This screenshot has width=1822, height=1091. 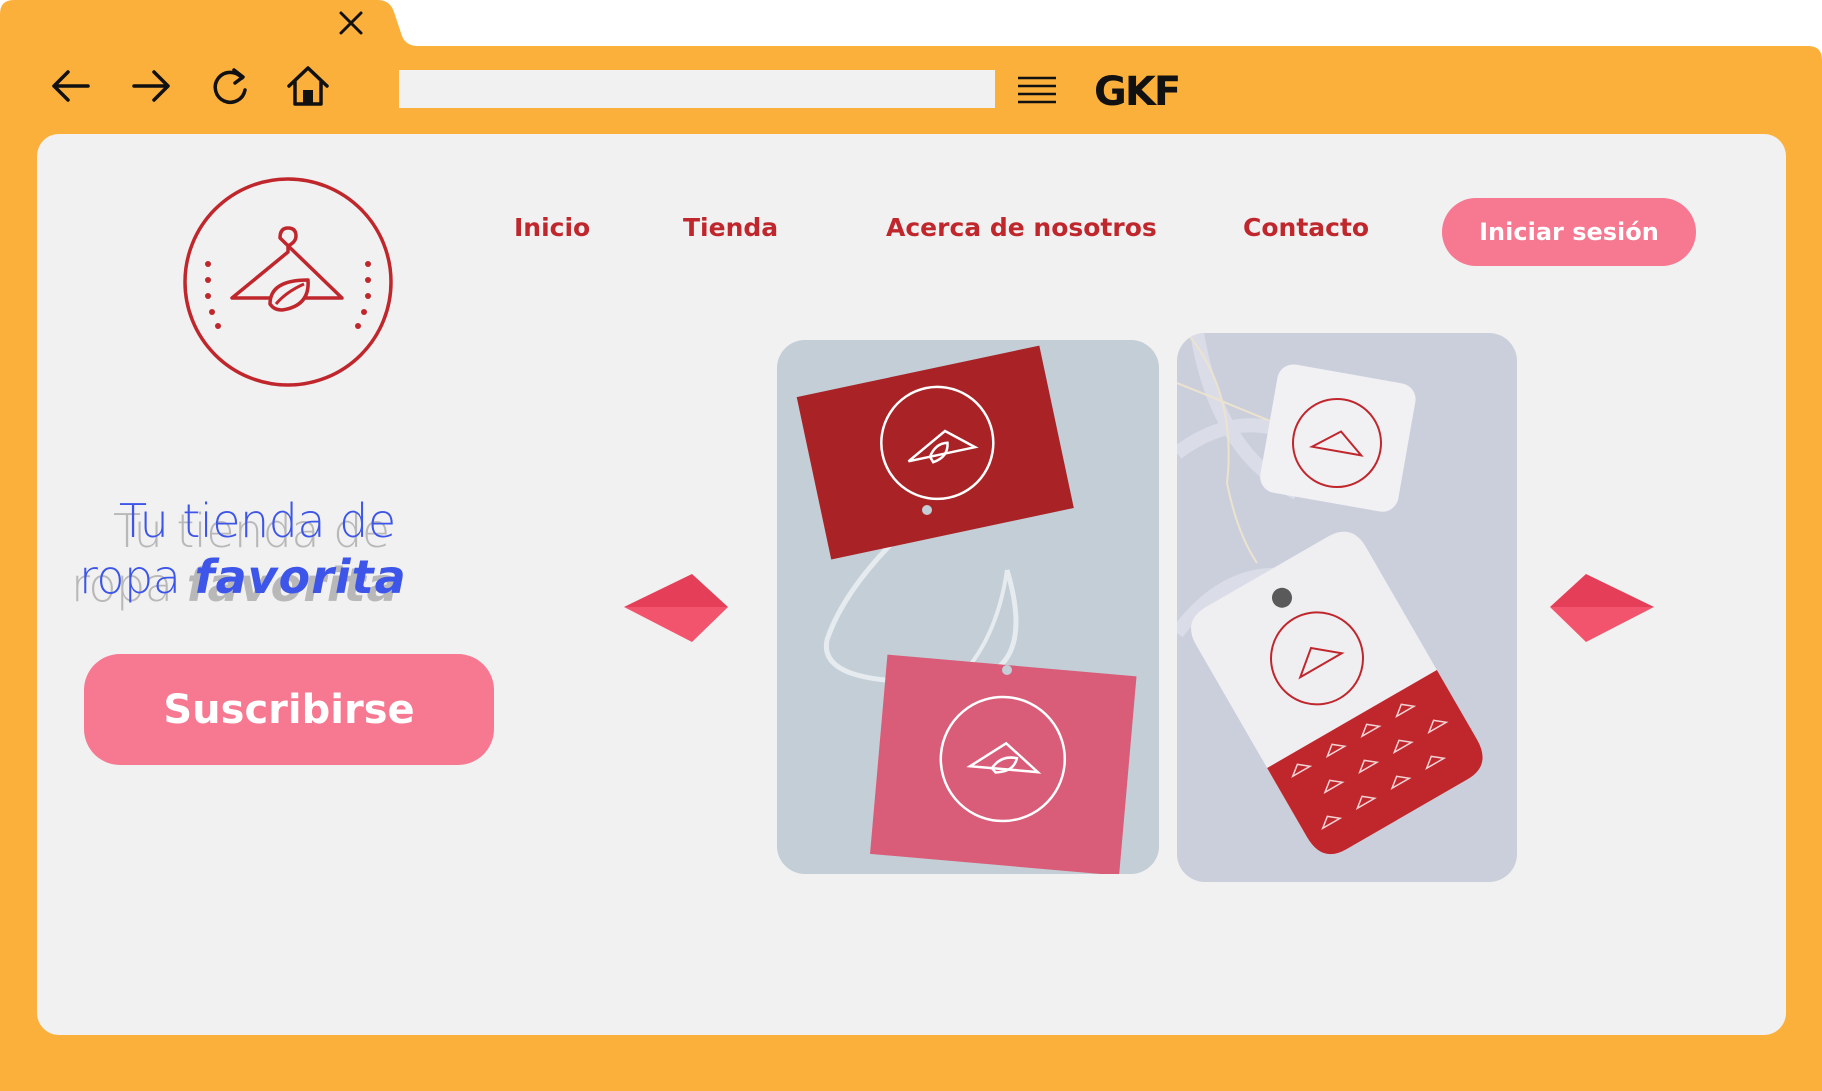 What do you see at coordinates (552, 228) in the screenshot?
I see `nav-item-inicio: Inicio` at bounding box center [552, 228].